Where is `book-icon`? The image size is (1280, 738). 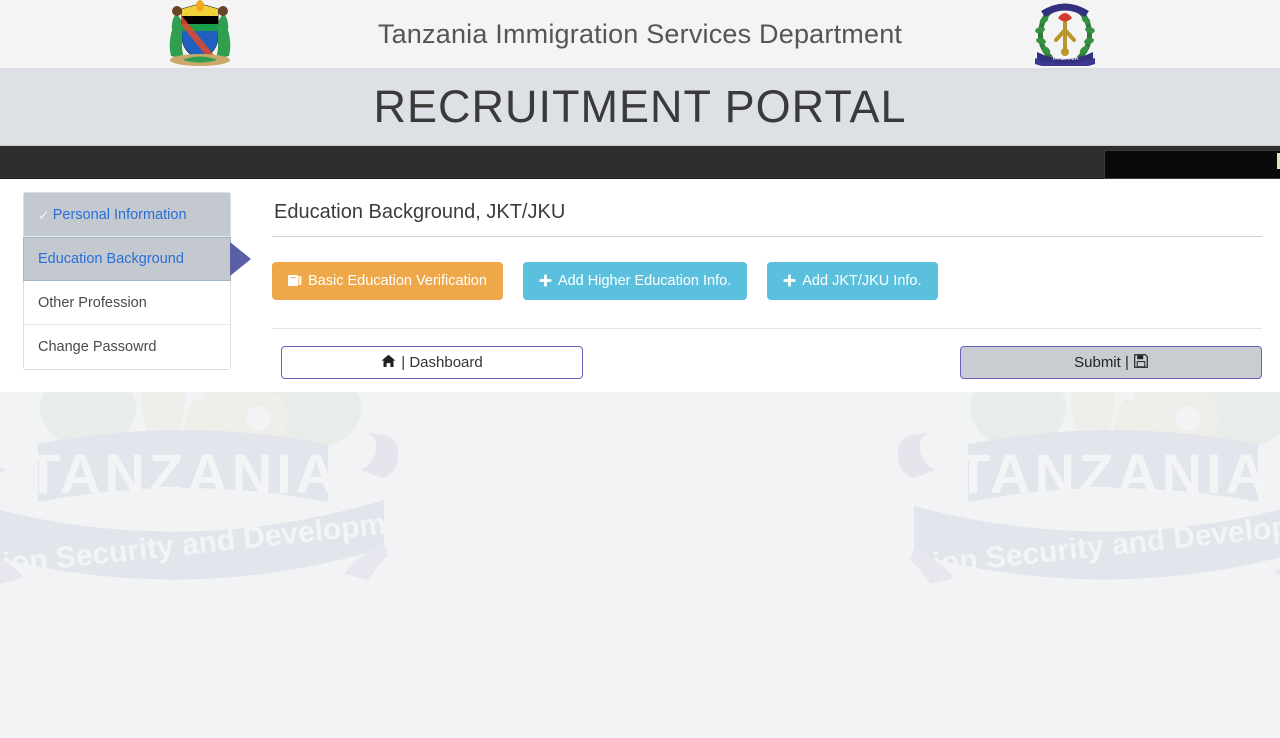 book-icon is located at coordinates (295, 281).